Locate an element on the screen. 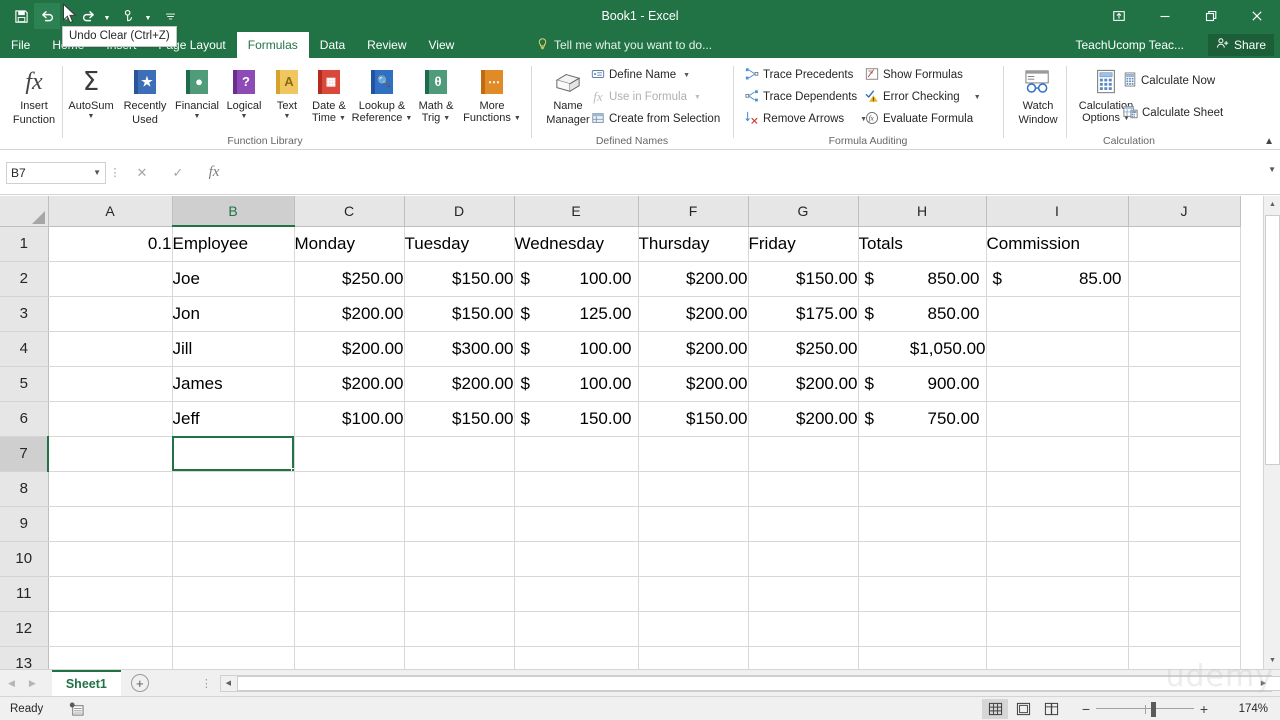 This screenshot has width=1280, height=720. cell-g5: $200.00 is located at coordinates (803, 384).